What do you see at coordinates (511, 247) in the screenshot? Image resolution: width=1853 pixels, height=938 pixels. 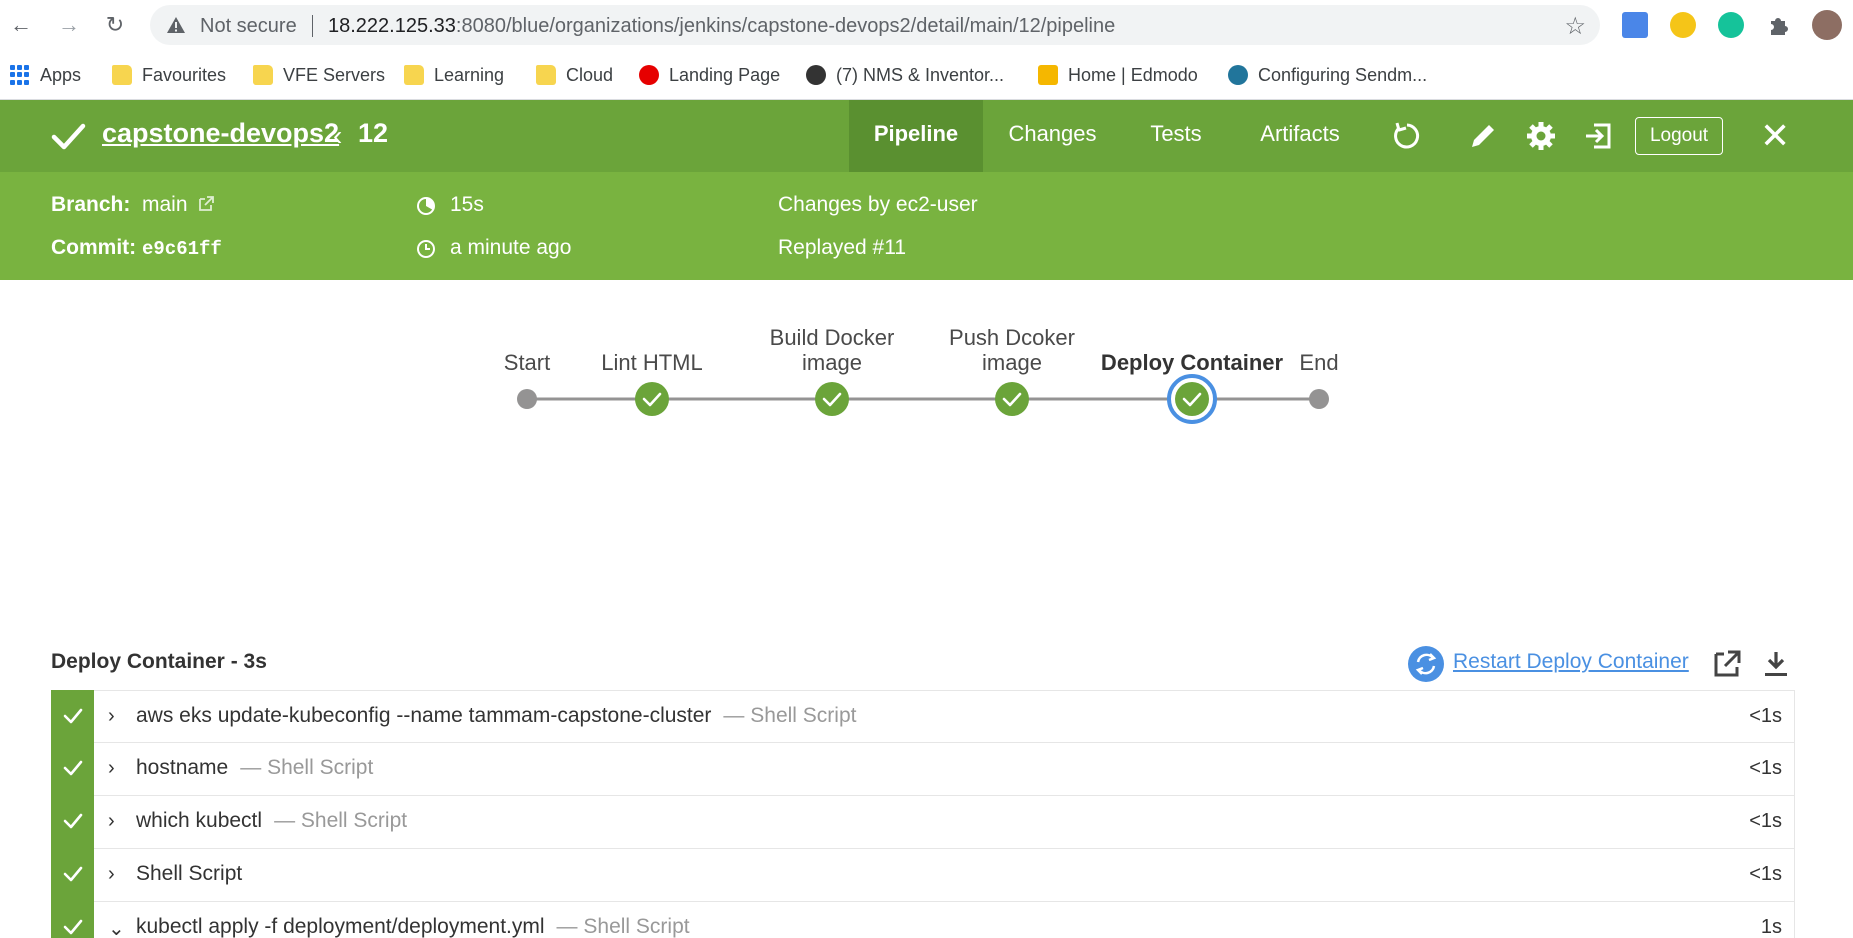 I see `run-time-ago: a minute ago` at bounding box center [511, 247].